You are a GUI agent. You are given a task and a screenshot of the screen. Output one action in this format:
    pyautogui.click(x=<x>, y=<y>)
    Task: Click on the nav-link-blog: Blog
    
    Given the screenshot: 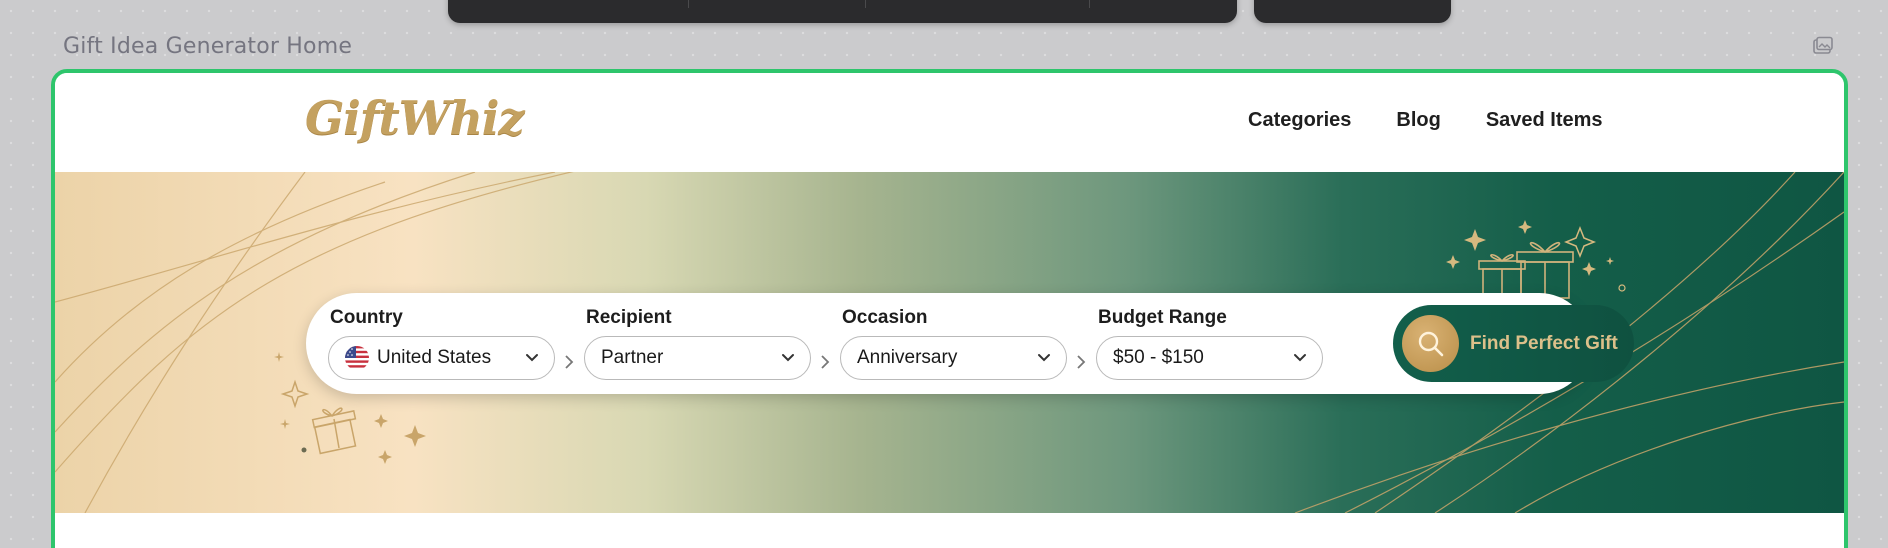 What is the action you would take?
    pyautogui.click(x=1418, y=120)
    